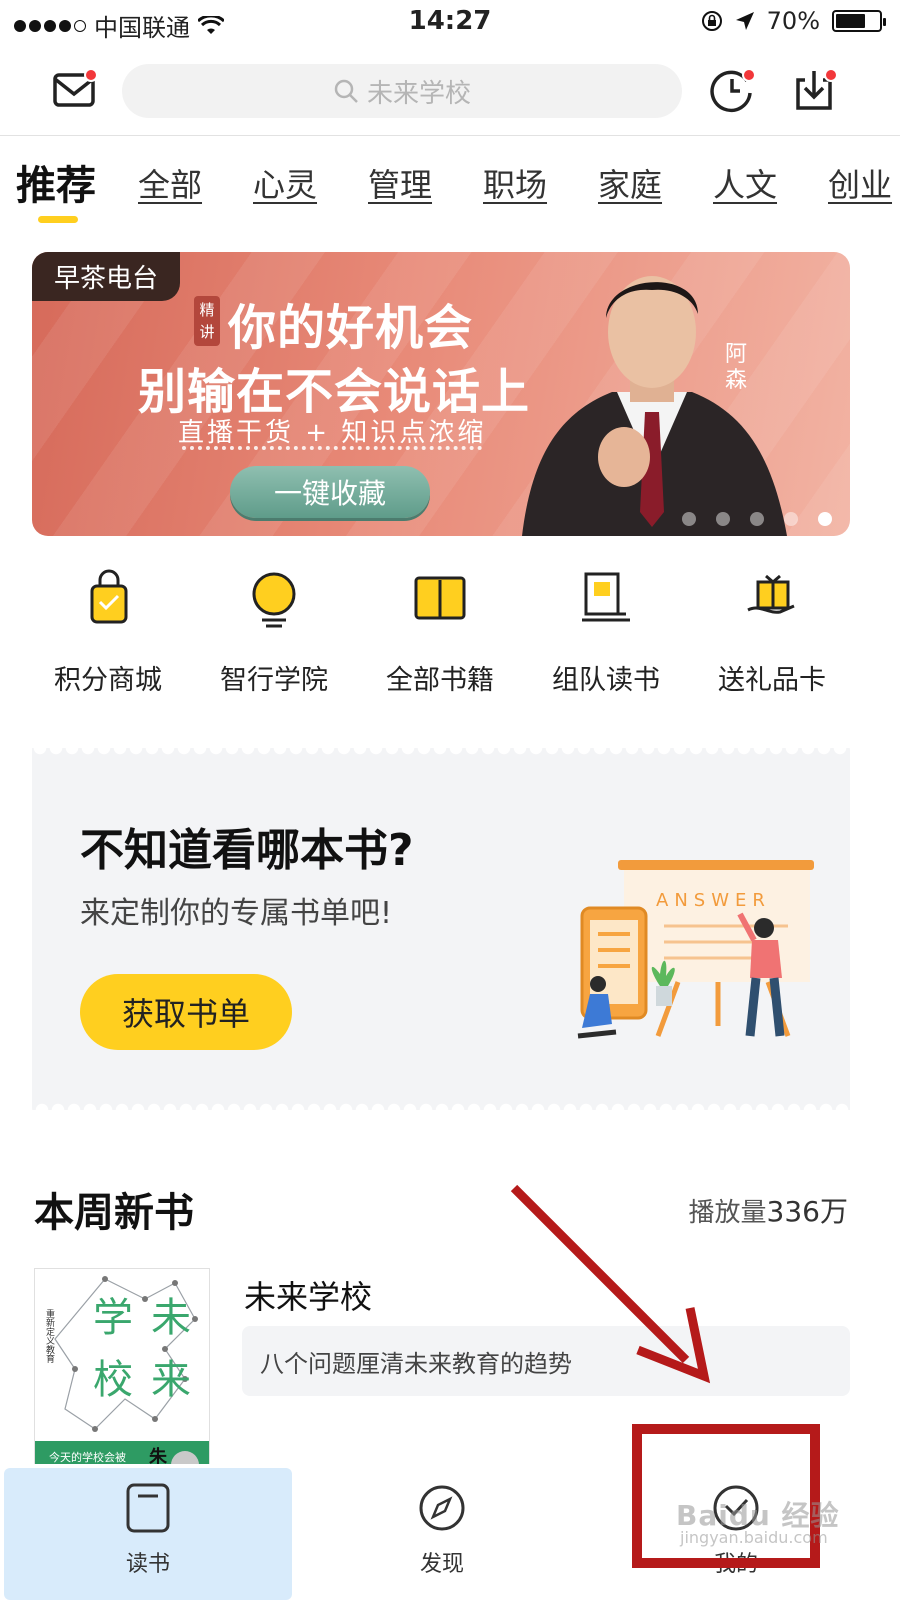  I want to click on banner-subtitle: 直播干货 + 知识点浓缩, so click(332, 433).